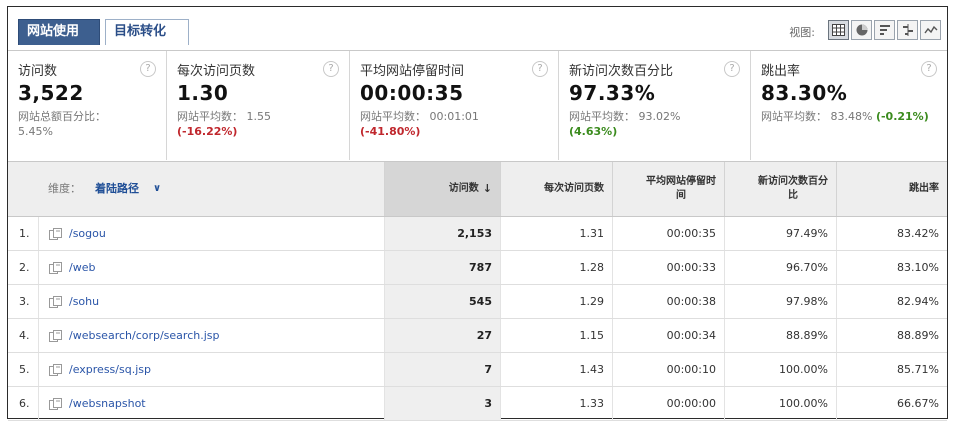  What do you see at coordinates (780, 267) in the screenshot?
I see `new-visits-cell: 96.70%` at bounding box center [780, 267].